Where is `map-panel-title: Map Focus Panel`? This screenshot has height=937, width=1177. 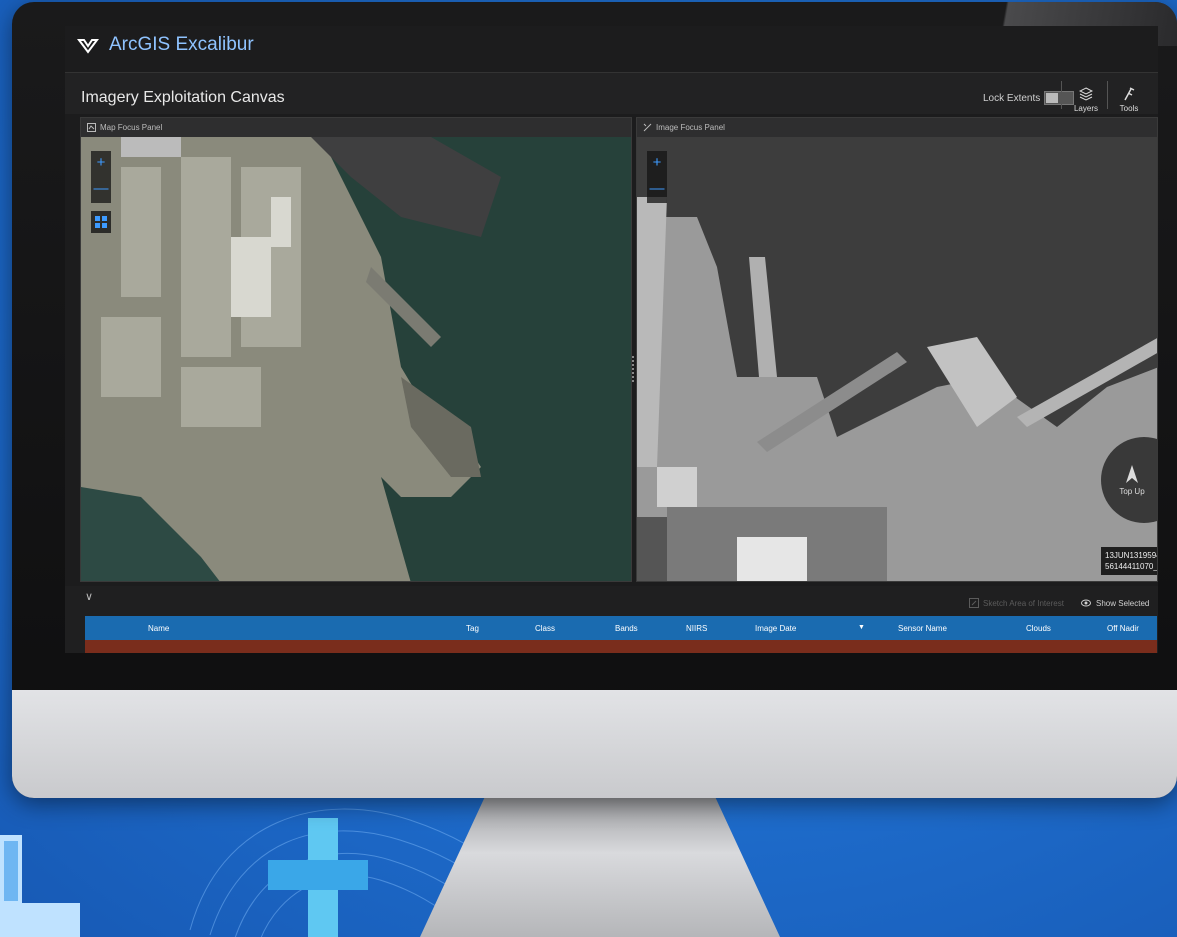
map-panel-title: Map Focus Panel is located at coordinates (131, 127).